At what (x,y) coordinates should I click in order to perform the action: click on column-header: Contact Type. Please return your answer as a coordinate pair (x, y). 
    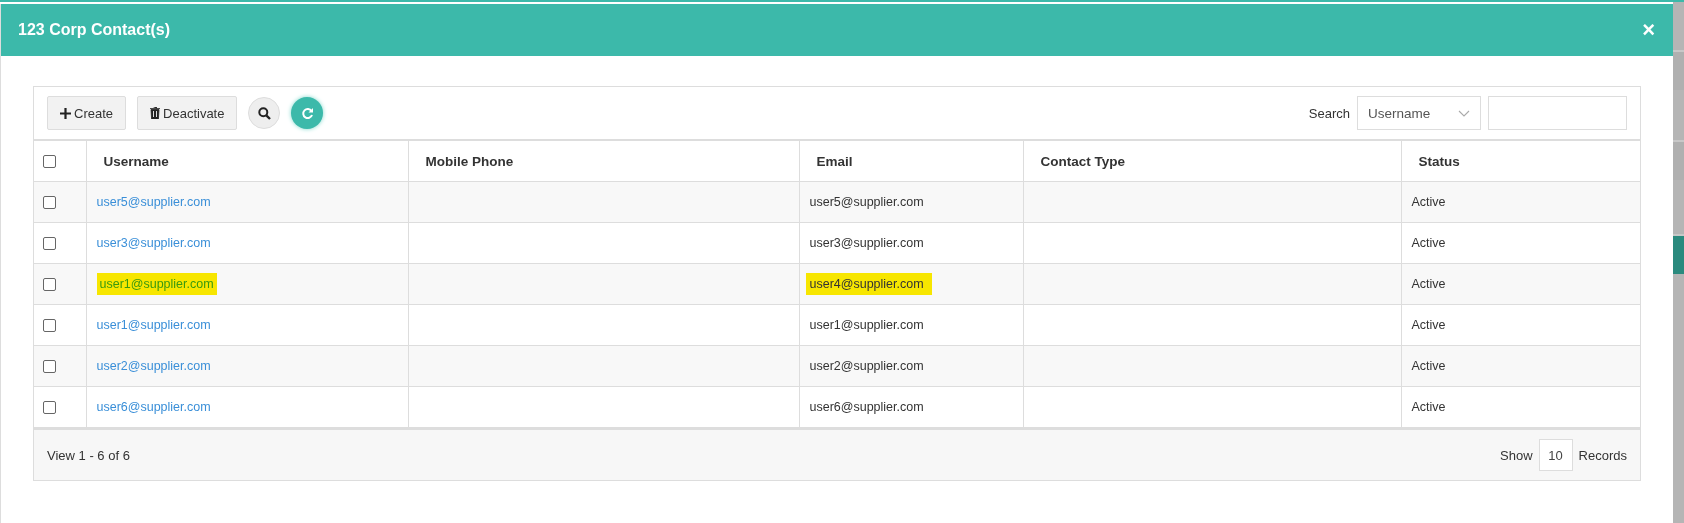
    Looking at the image, I should click on (1212, 161).